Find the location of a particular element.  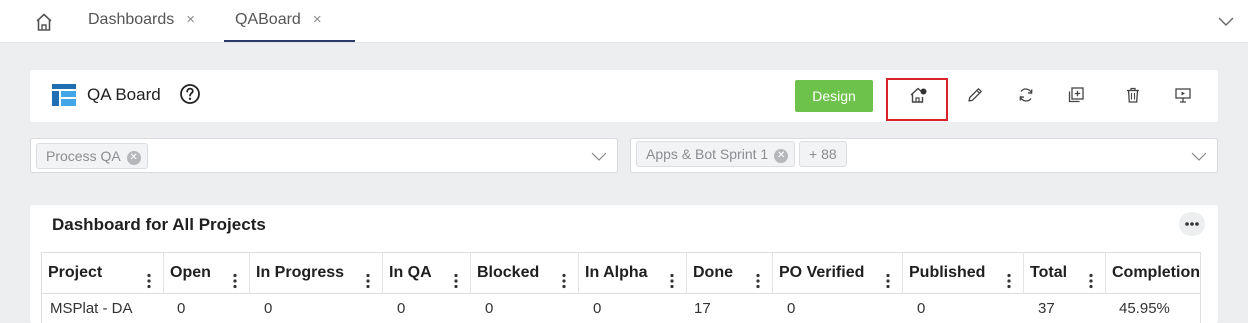

refresh-button is located at coordinates (1026, 95).